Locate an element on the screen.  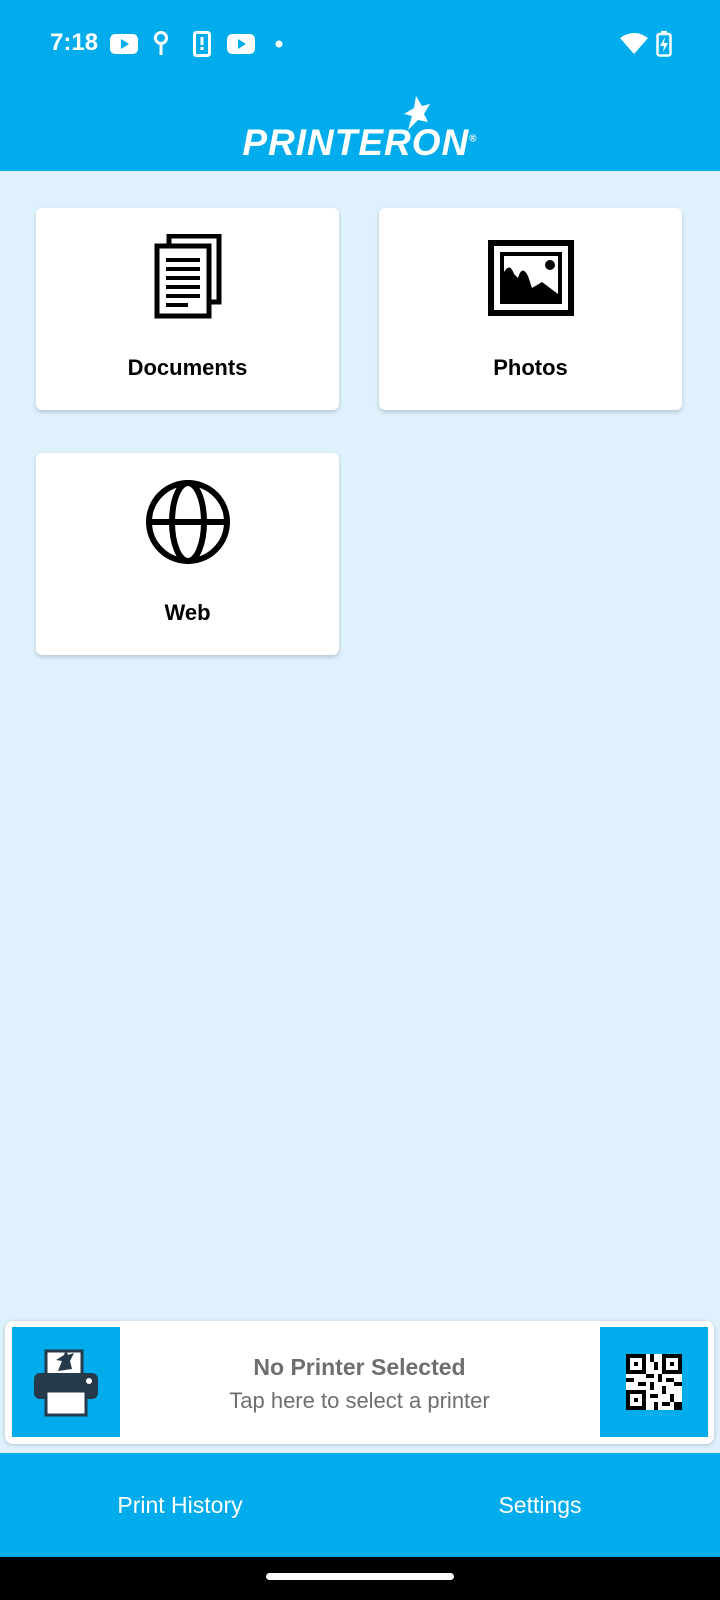
home-gesture-handle is located at coordinates (360, 1576).